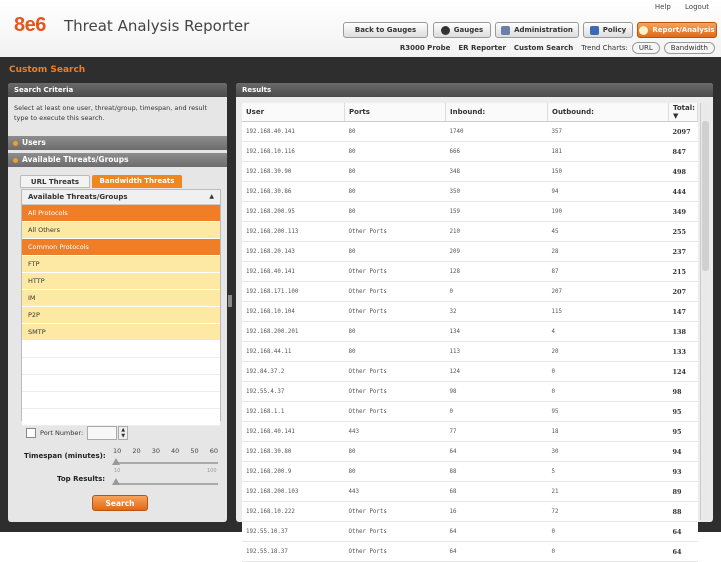  I want to click on table-row: 192.168.40.141 443 77 18 95, so click(470, 431).